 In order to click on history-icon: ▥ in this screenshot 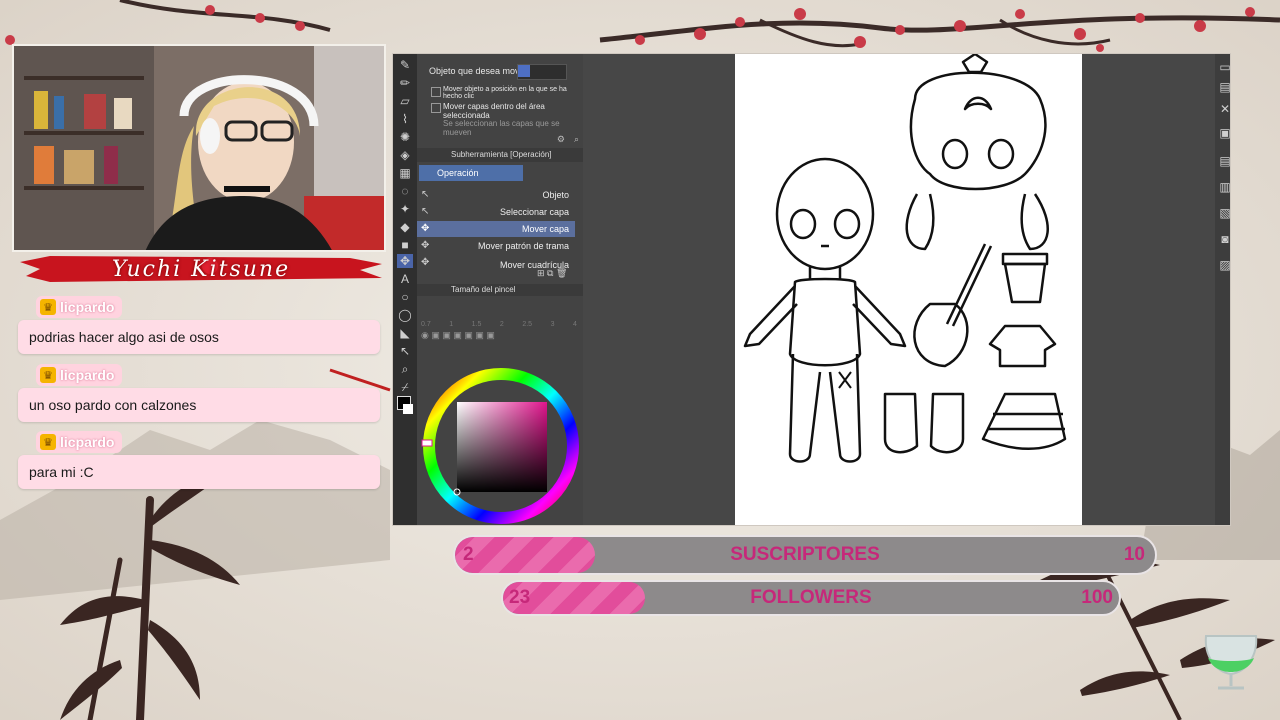, I will do `click(1223, 187)`.